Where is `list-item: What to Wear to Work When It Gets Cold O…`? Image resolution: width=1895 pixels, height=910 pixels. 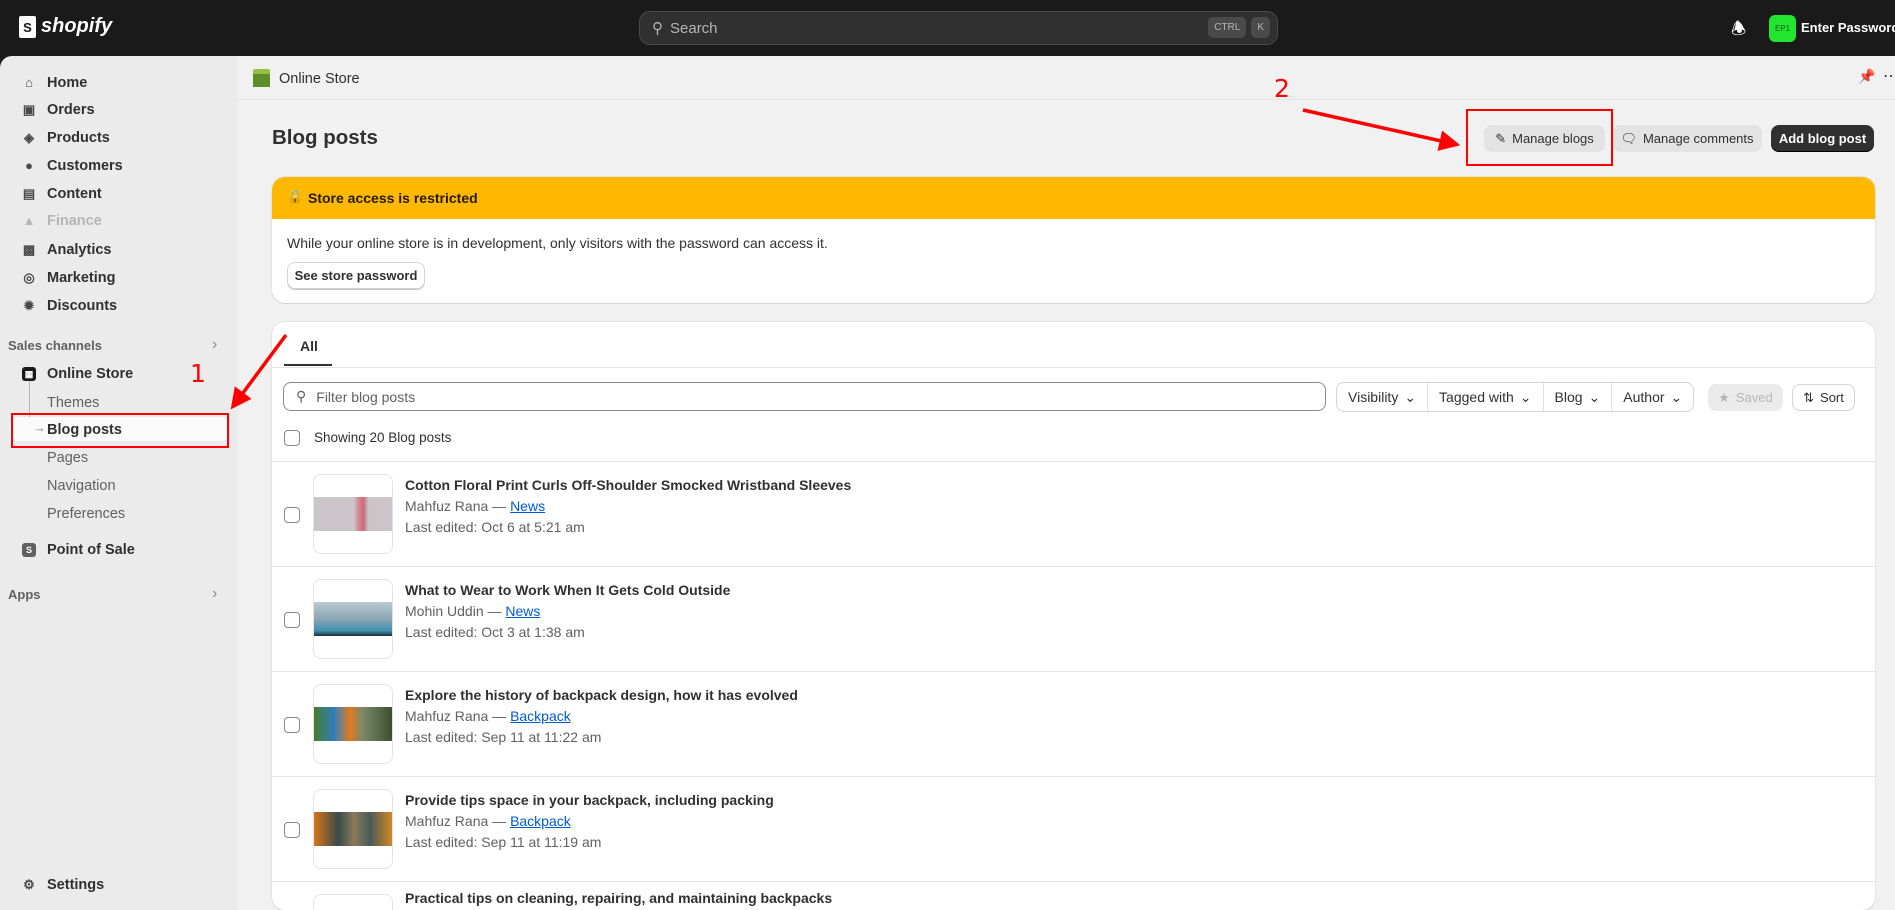 list-item: What to Wear to Work When It Gets Cold O… is located at coordinates (1073, 618).